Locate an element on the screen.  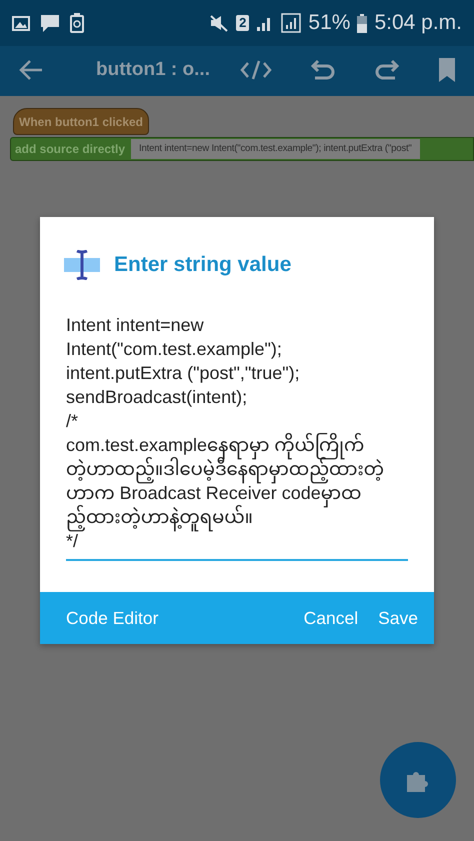
statement-block: add source directly Intent intent=new Intent("com.test.example"); intent.putExtra ("post" is located at coordinates (242, 149).